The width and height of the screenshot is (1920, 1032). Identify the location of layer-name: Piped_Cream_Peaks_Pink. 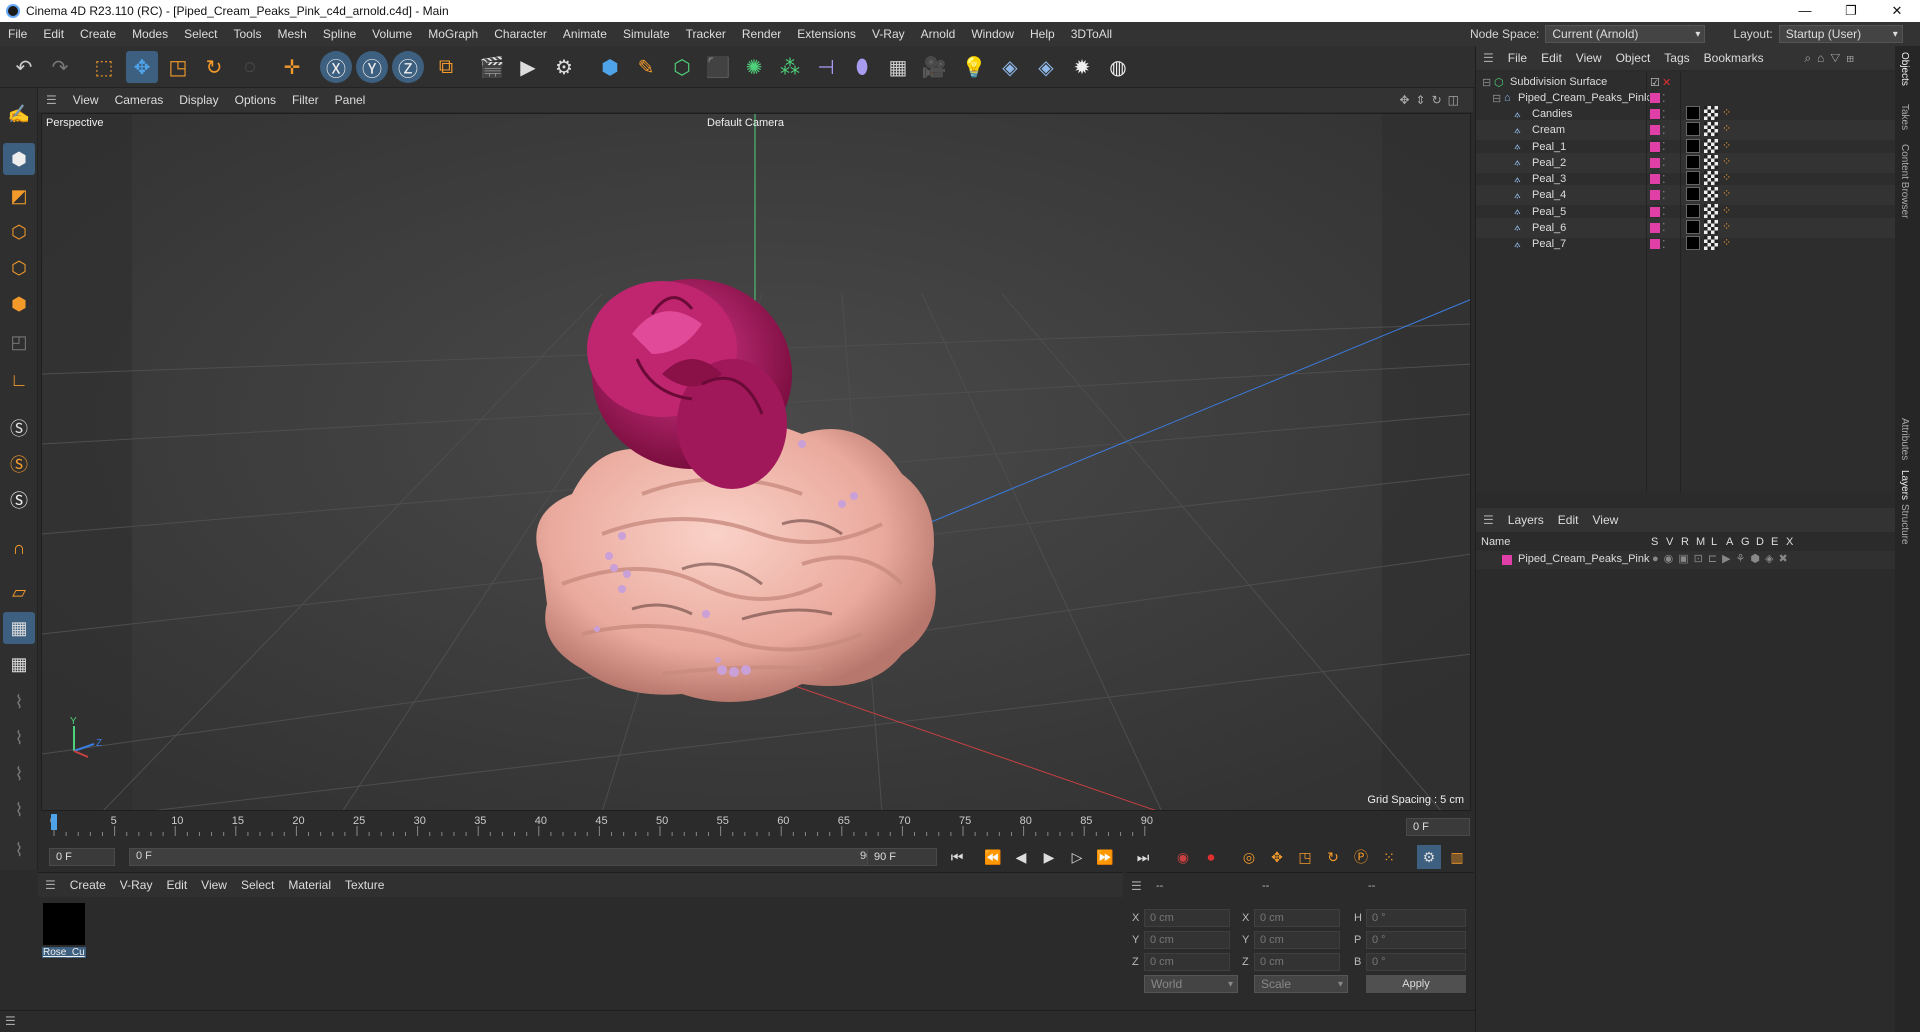
(1583, 559).